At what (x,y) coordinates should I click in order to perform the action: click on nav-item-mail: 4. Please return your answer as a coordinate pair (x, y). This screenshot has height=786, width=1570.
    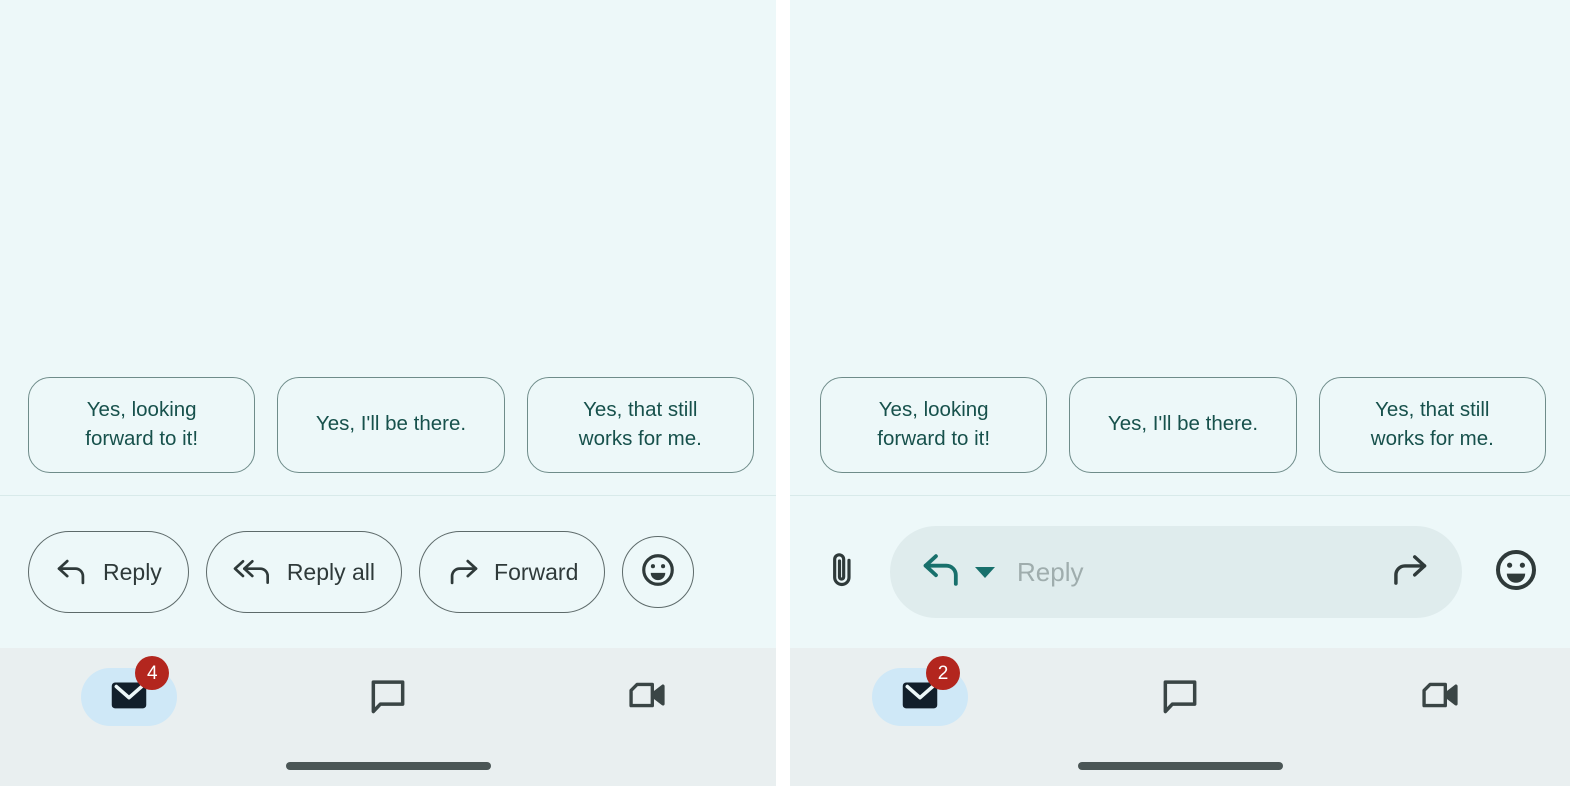
    Looking at the image, I should click on (129, 697).